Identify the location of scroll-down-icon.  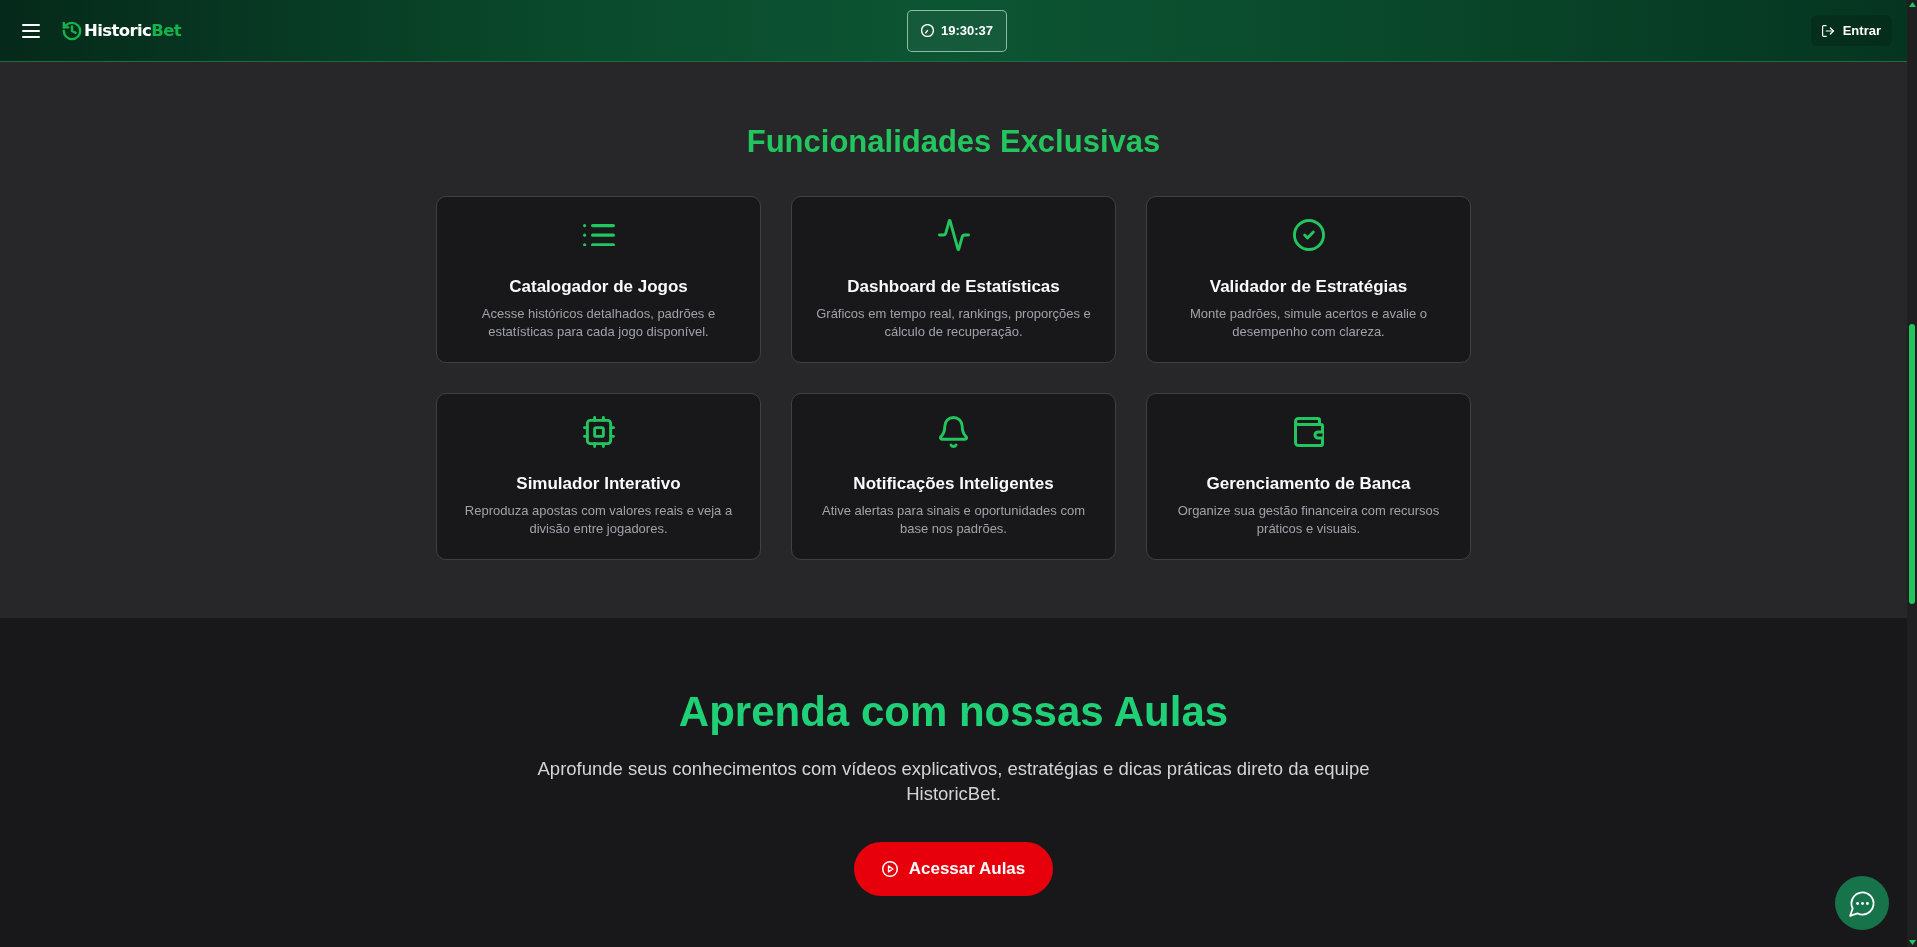
(1912, 942).